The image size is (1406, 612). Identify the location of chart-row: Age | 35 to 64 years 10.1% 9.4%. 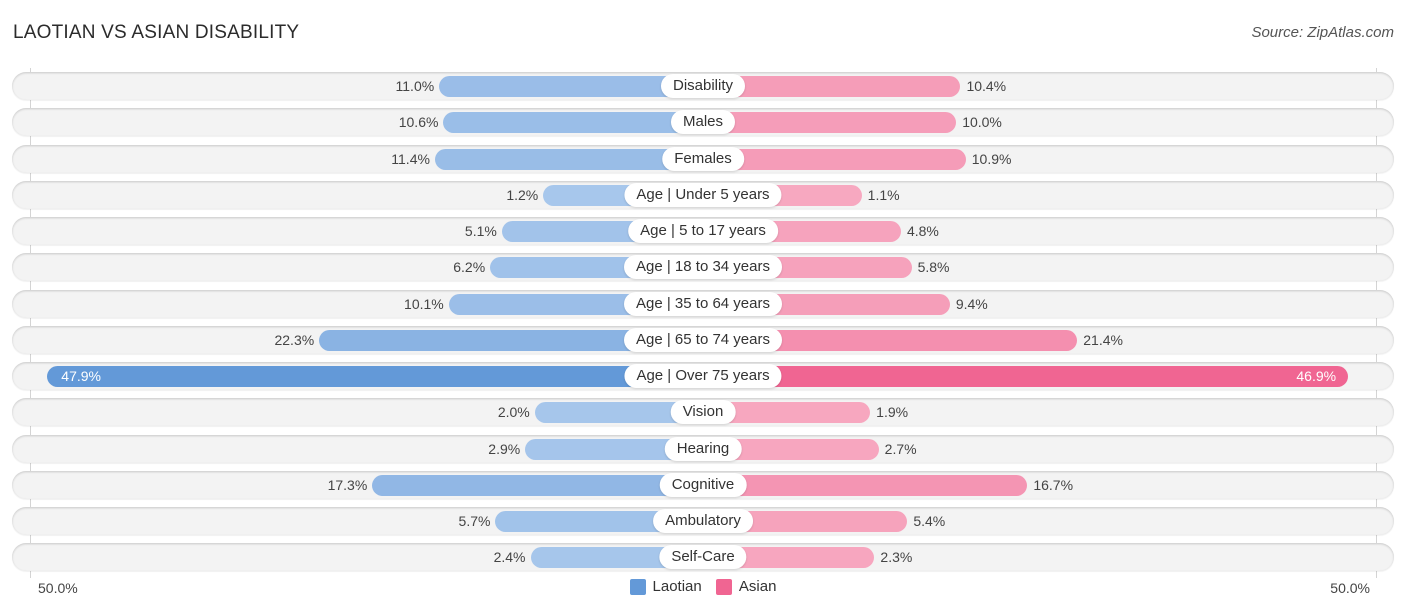
(703, 303).